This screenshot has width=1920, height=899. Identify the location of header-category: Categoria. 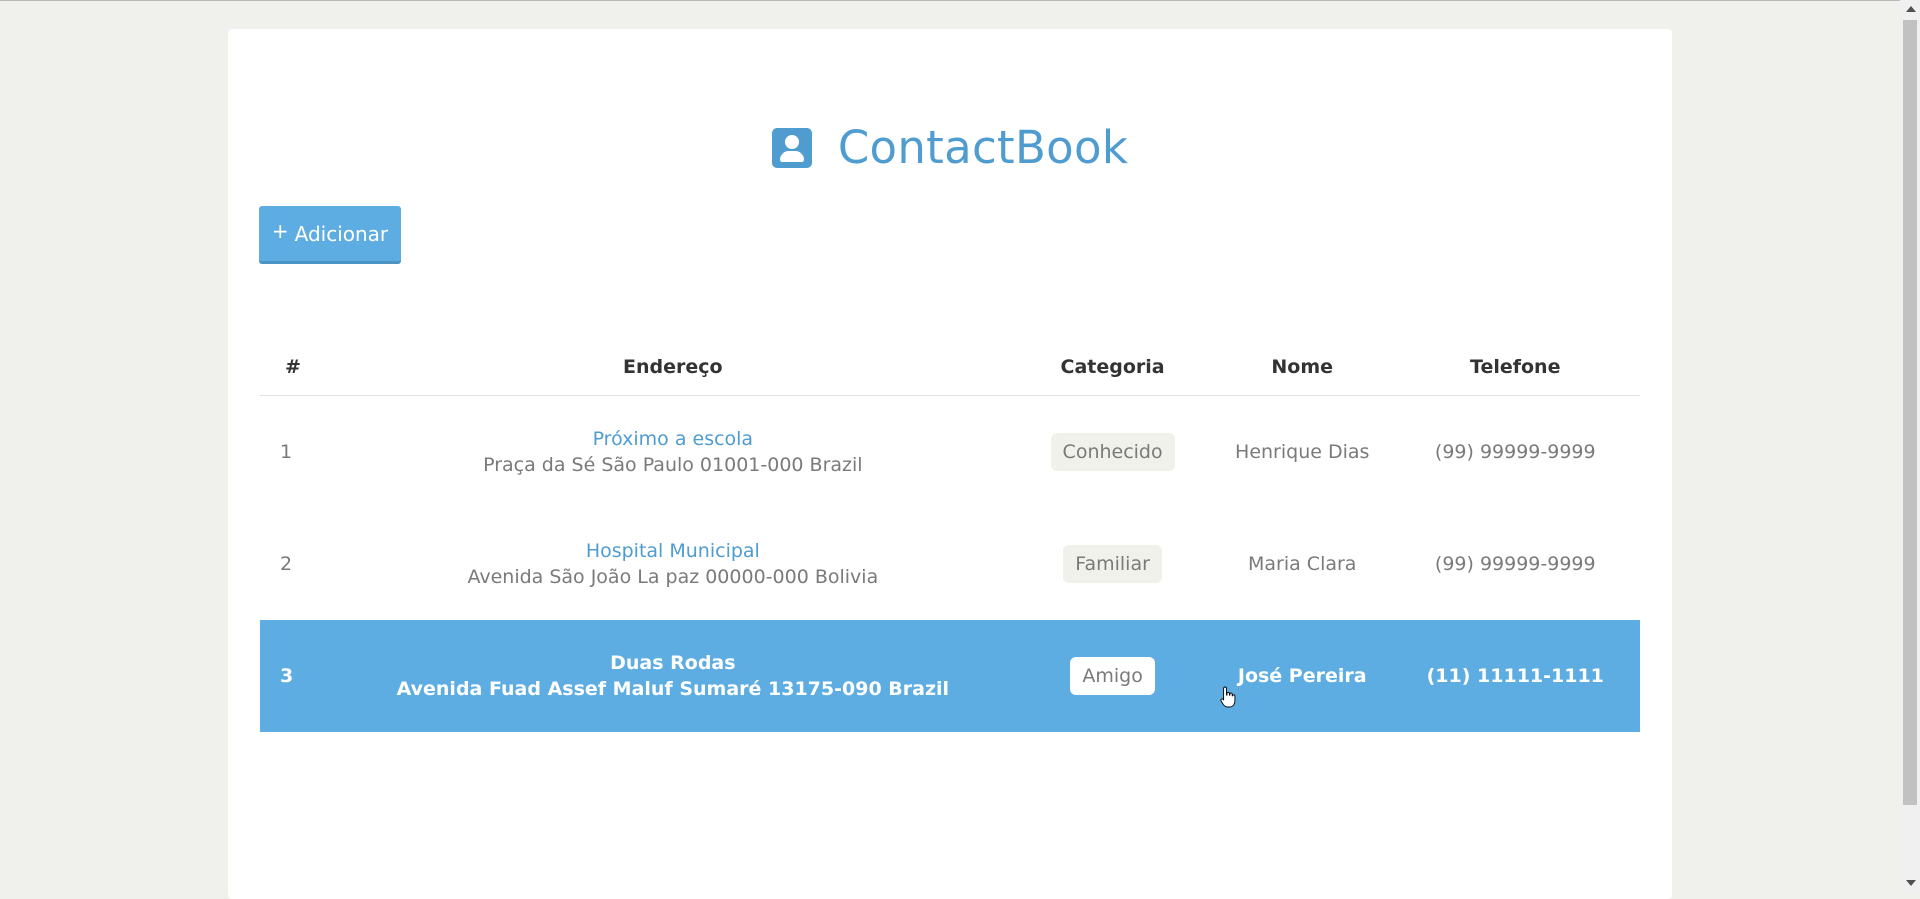
(1112, 367).